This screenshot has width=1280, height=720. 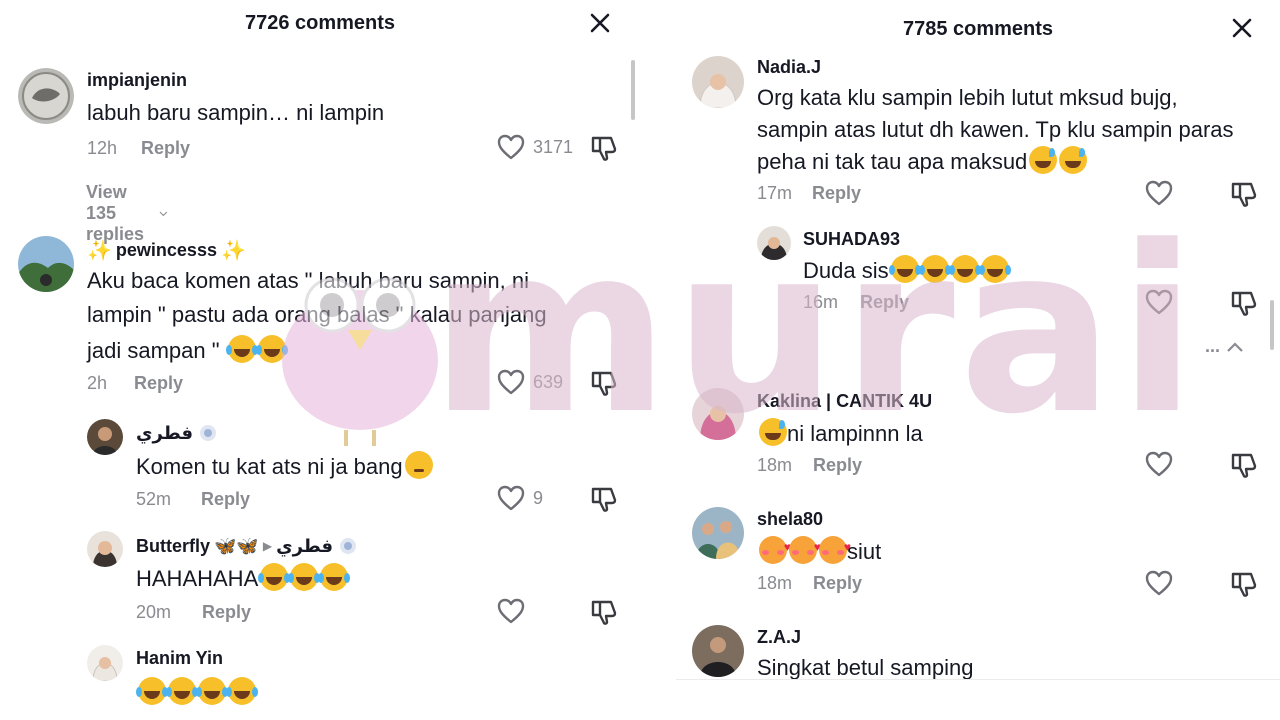 What do you see at coordinates (520, 498) in the screenshot?
I see `like-button: 9` at bounding box center [520, 498].